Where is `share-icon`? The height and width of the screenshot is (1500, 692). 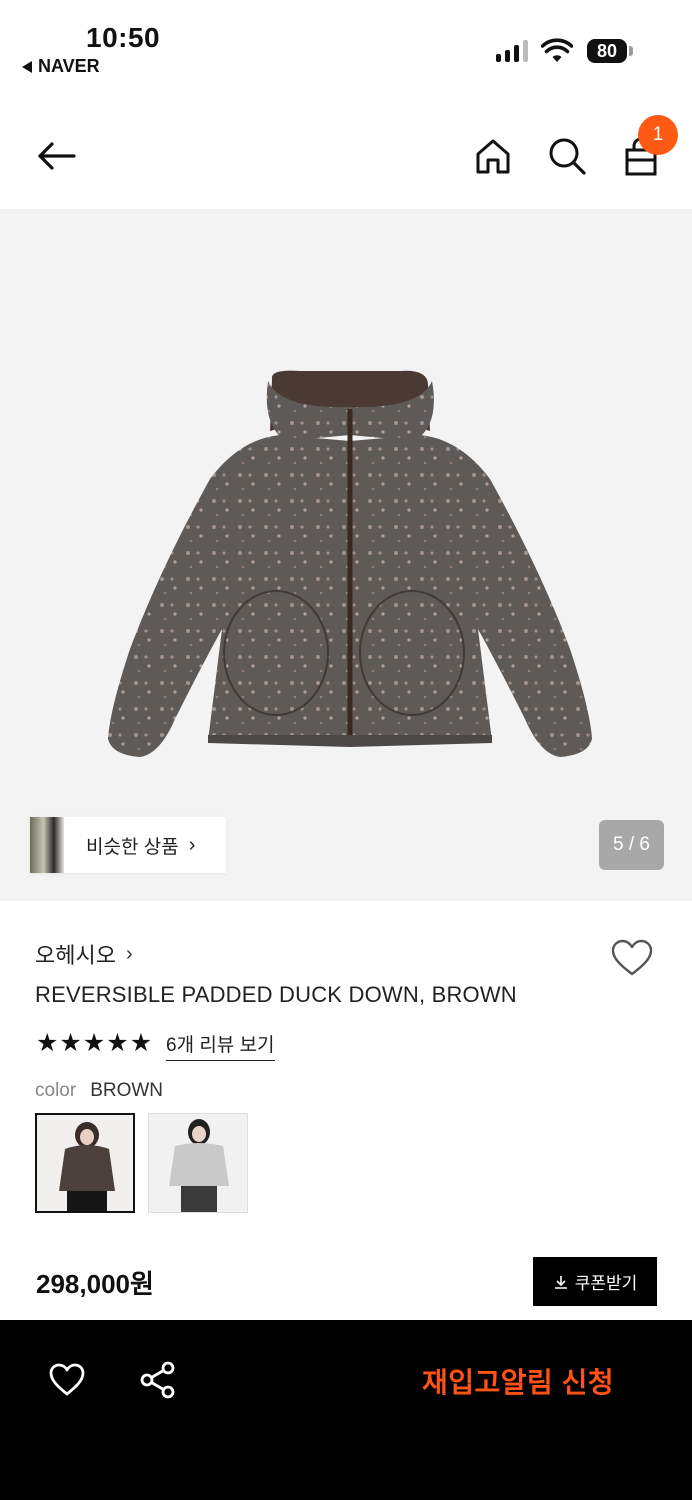
share-icon is located at coordinates (158, 1380).